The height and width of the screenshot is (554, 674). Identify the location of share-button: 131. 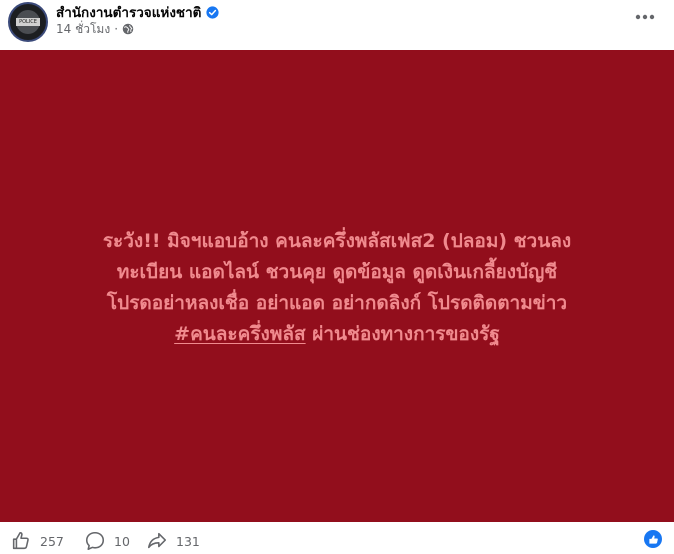
(173, 541).